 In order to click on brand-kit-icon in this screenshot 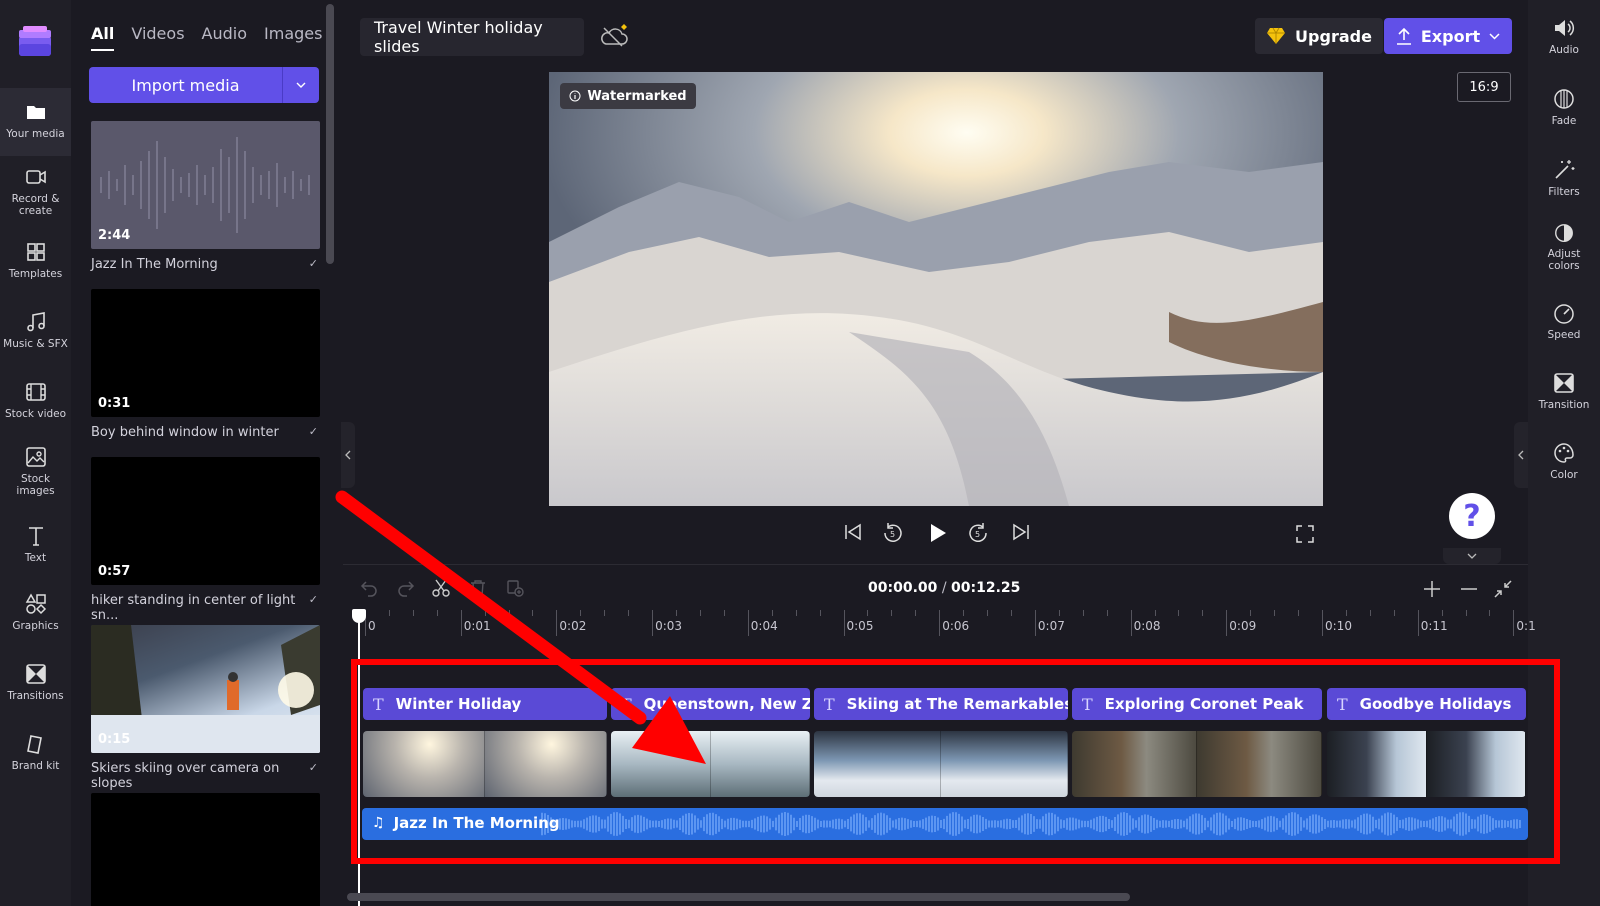, I will do `click(34, 744)`.